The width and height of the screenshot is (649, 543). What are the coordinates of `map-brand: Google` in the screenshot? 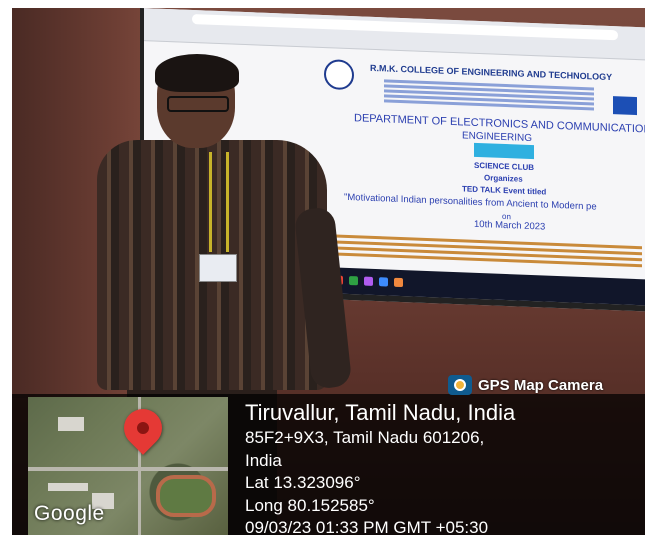 It's located at (69, 513).